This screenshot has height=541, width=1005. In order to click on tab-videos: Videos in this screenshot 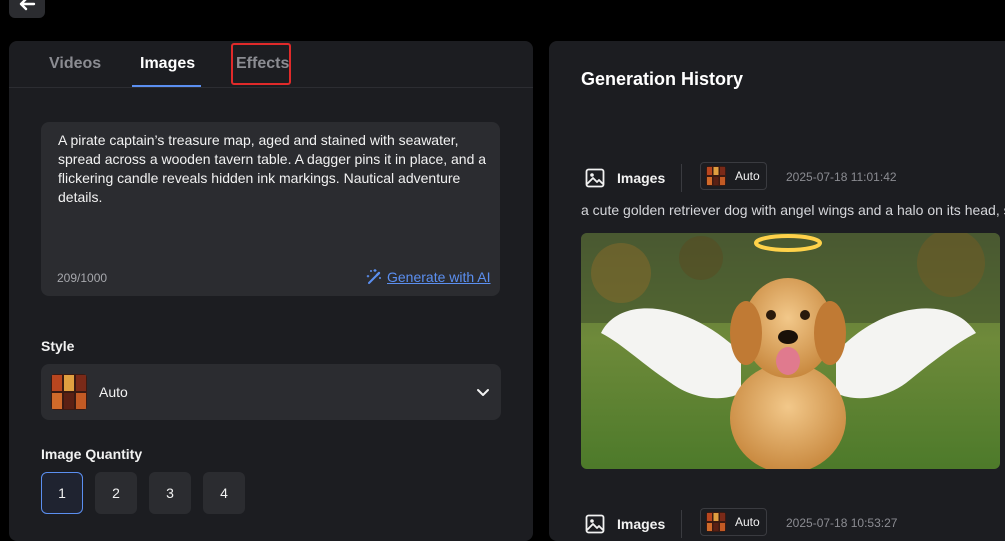, I will do `click(75, 64)`.